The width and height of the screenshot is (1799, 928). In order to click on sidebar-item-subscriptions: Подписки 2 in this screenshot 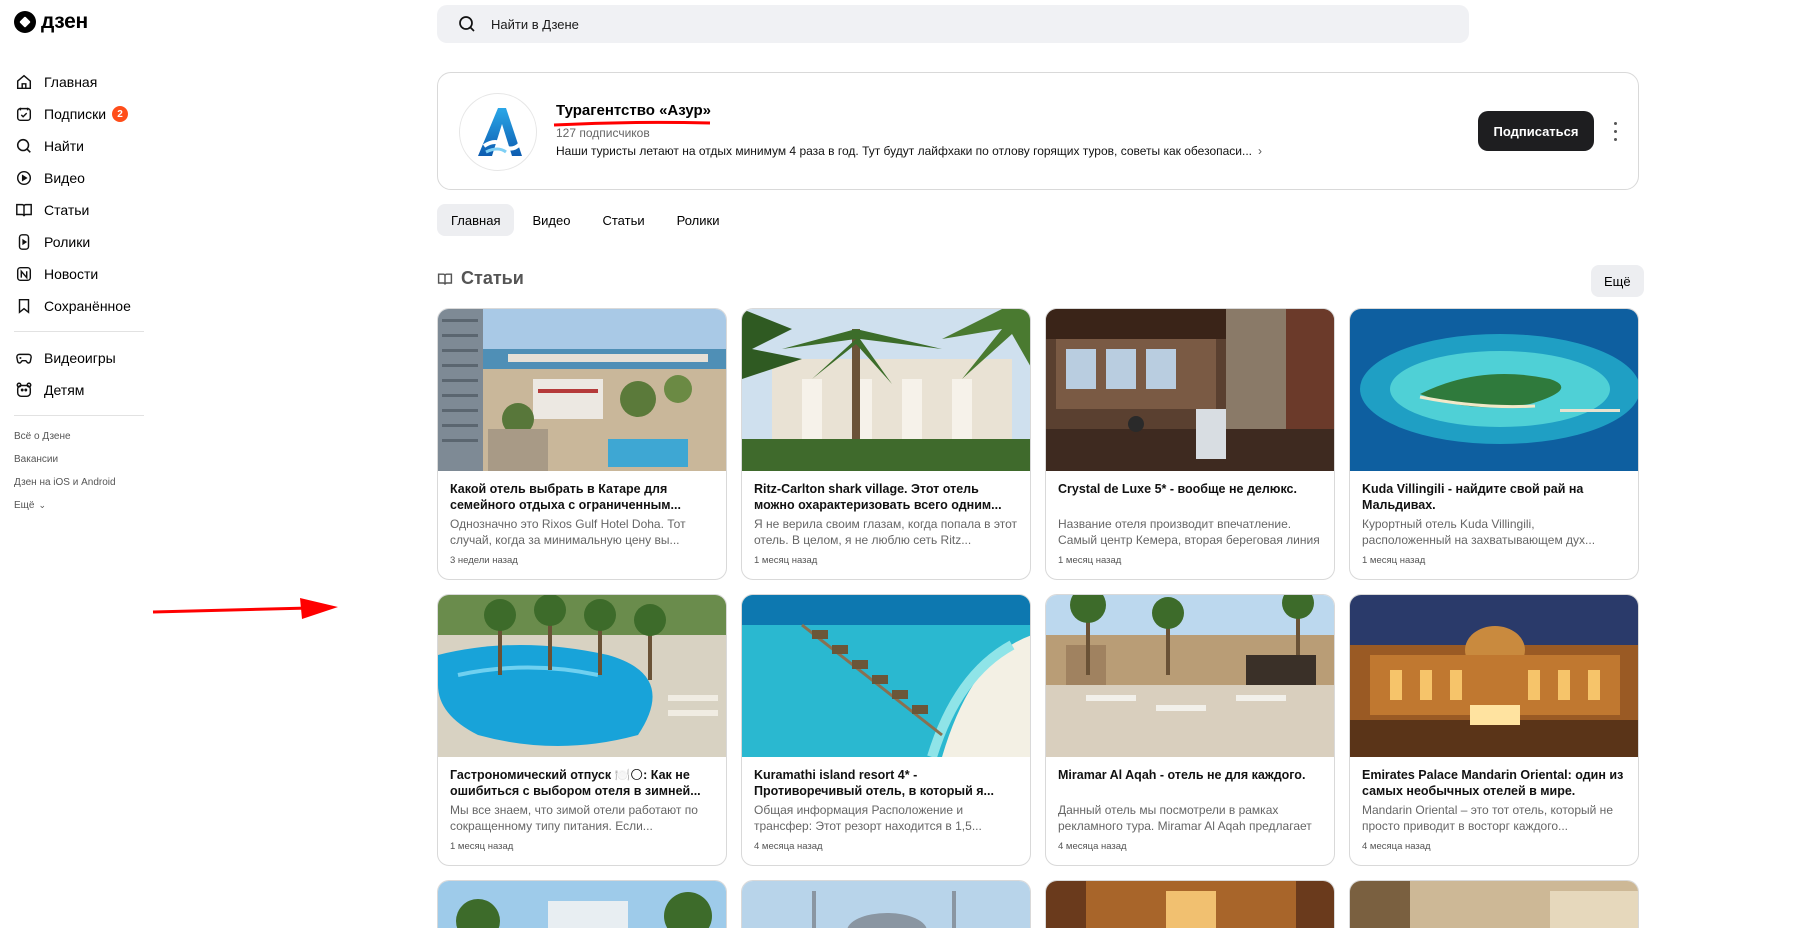, I will do `click(79, 114)`.